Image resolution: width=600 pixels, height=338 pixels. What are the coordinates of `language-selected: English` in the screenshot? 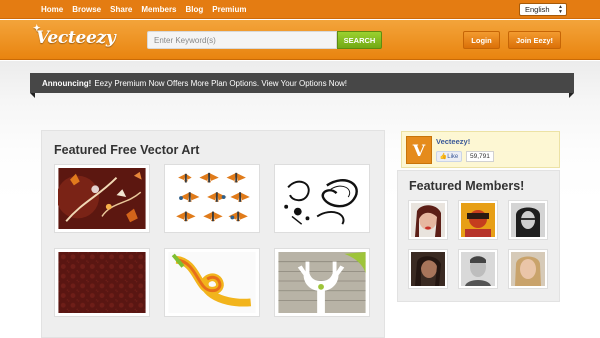 It's located at (537, 9).